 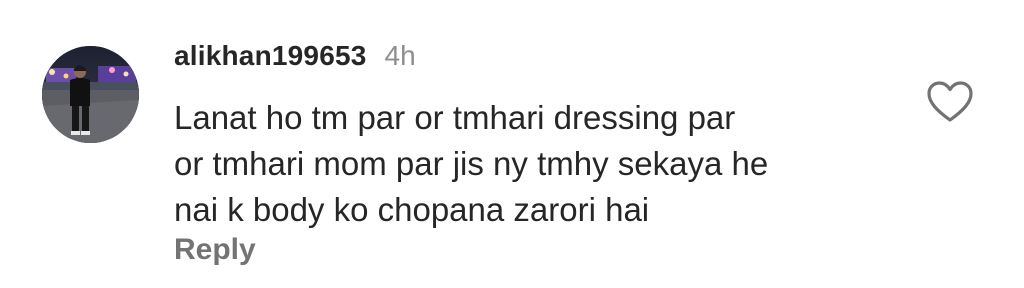 I want to click on reply-button: Reply, so click(x=215, y=250).